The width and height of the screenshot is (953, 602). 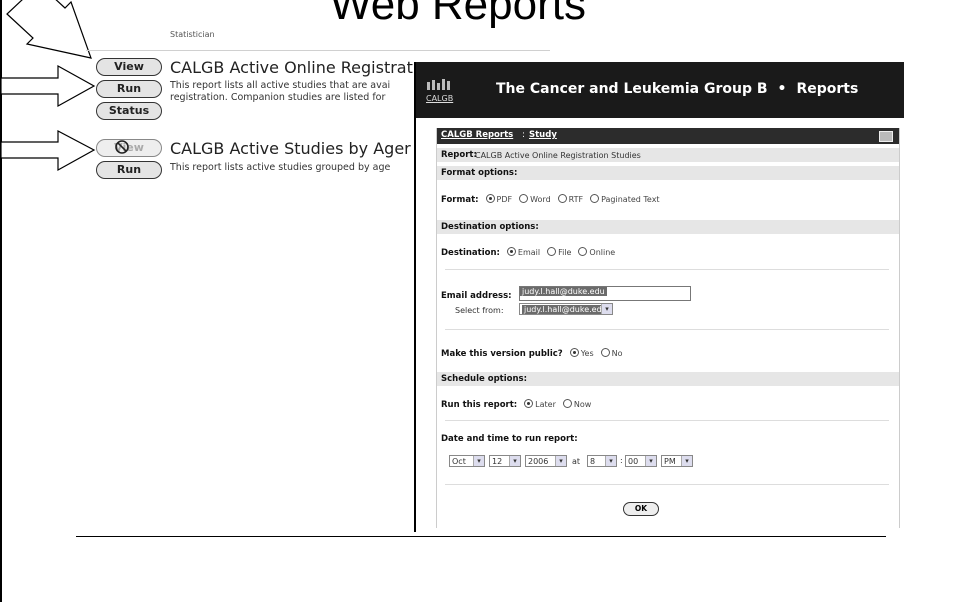 I want to click on destination-email-radio, so click(x=511, y=251).